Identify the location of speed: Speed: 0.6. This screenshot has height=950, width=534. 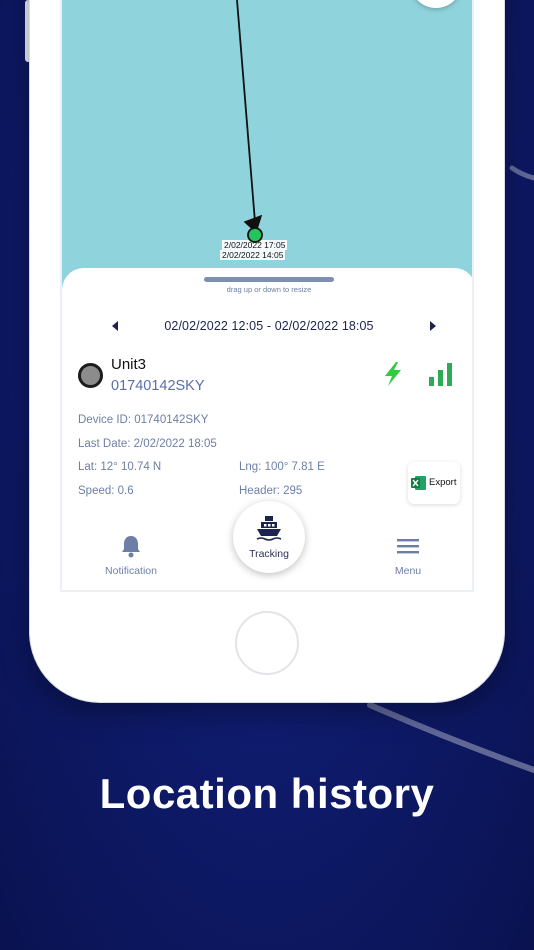
(106, 491).